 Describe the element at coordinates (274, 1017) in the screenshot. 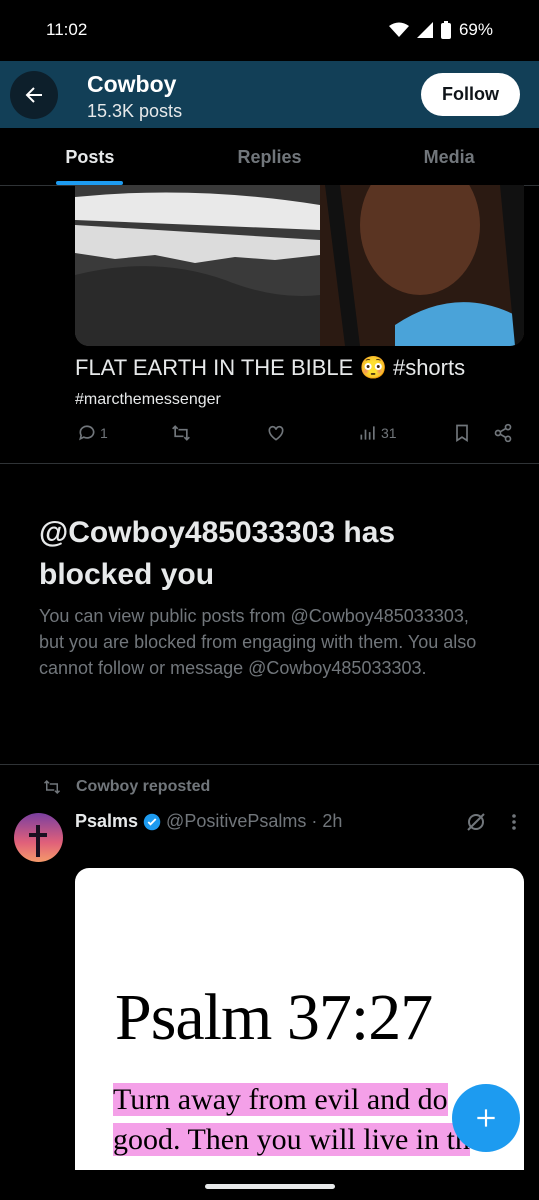

I see `image-heading: Psalm 37:27` at that location.